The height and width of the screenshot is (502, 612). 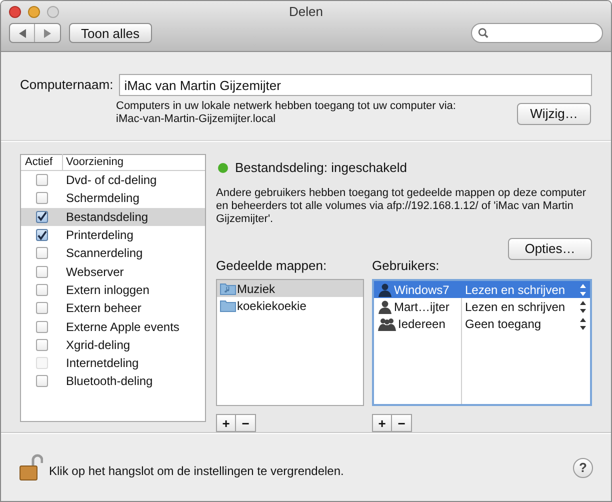 What do you see at coordinates (104, 253) in the screenshot?
I see `service-name: Scannerdeling` at bounding box center [104, 253].